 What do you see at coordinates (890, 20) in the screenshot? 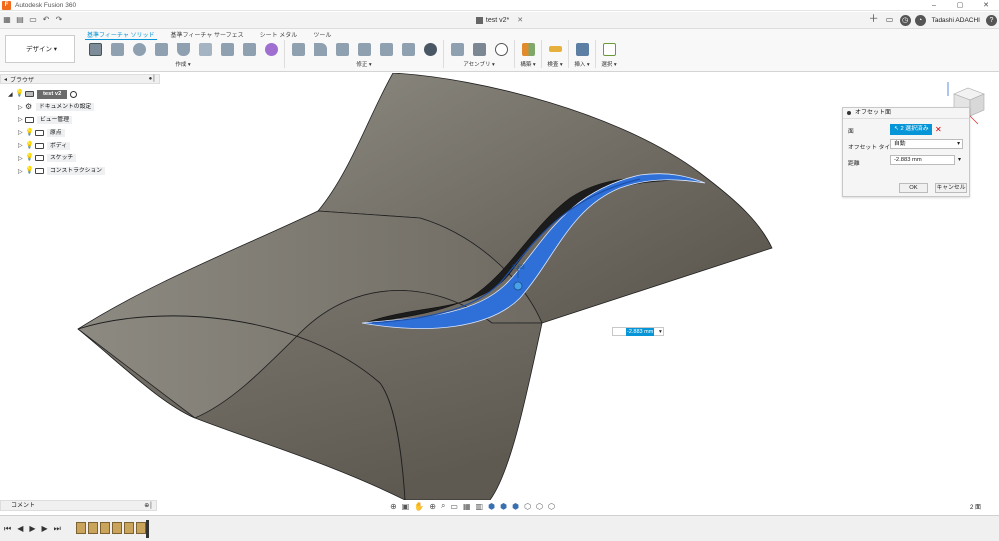
I see `job-status-icon: ▭` at bounding box center [890, 20].